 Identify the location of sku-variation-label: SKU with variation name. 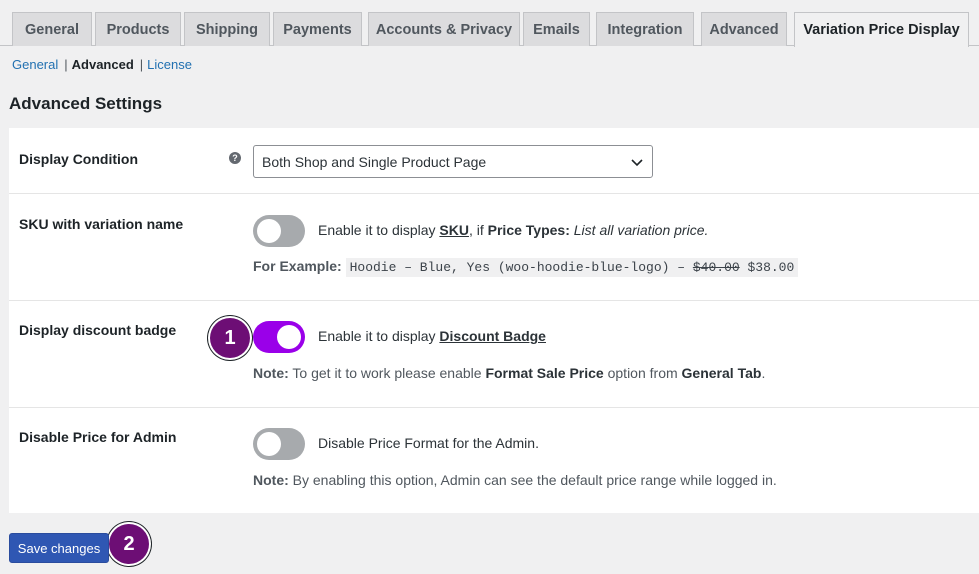
(101, 224).